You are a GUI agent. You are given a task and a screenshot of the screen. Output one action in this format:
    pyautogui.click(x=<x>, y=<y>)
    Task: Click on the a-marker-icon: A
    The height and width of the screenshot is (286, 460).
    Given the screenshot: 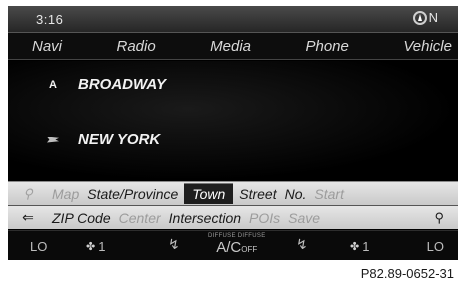 What is the action you would take?
    pyautogui.click(x=53, y=84)
    